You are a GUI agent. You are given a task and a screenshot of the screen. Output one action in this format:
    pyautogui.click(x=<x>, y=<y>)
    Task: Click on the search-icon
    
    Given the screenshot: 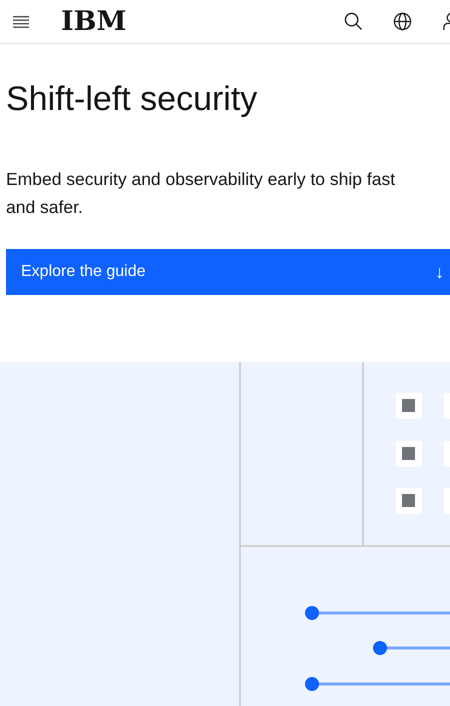 What is the action you would take?
    pyautogui.click(x=353, y=21)
    